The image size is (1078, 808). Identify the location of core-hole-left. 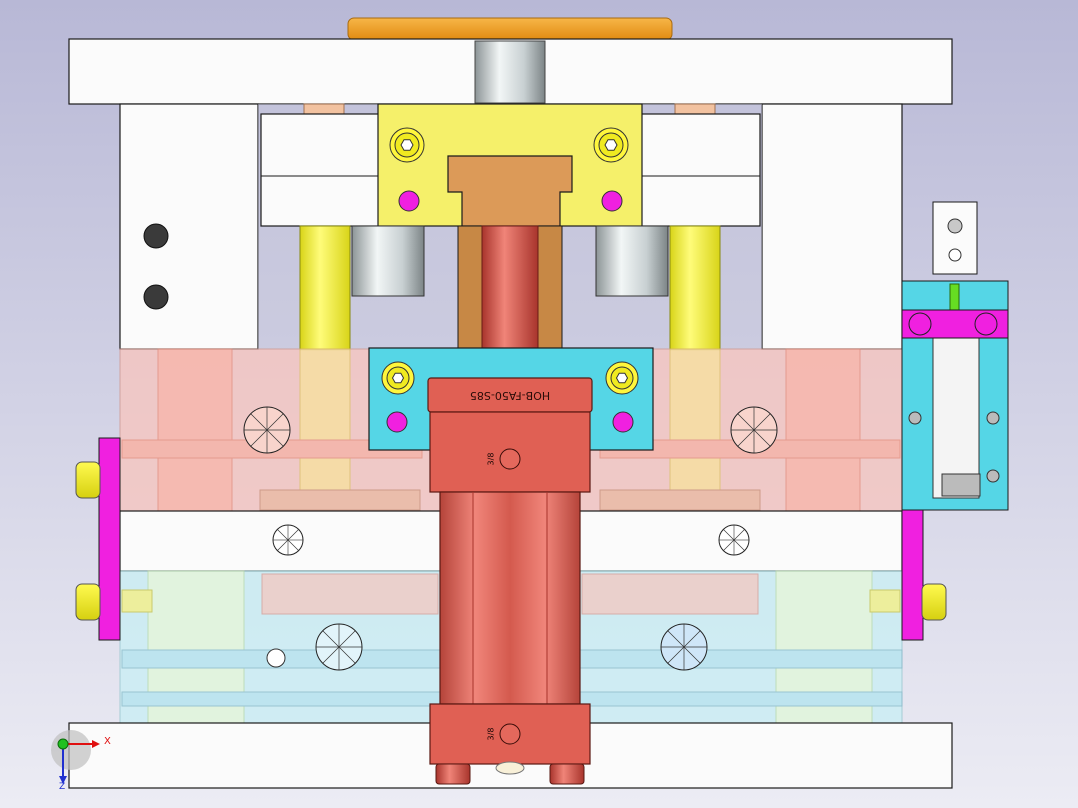
(276, 658).